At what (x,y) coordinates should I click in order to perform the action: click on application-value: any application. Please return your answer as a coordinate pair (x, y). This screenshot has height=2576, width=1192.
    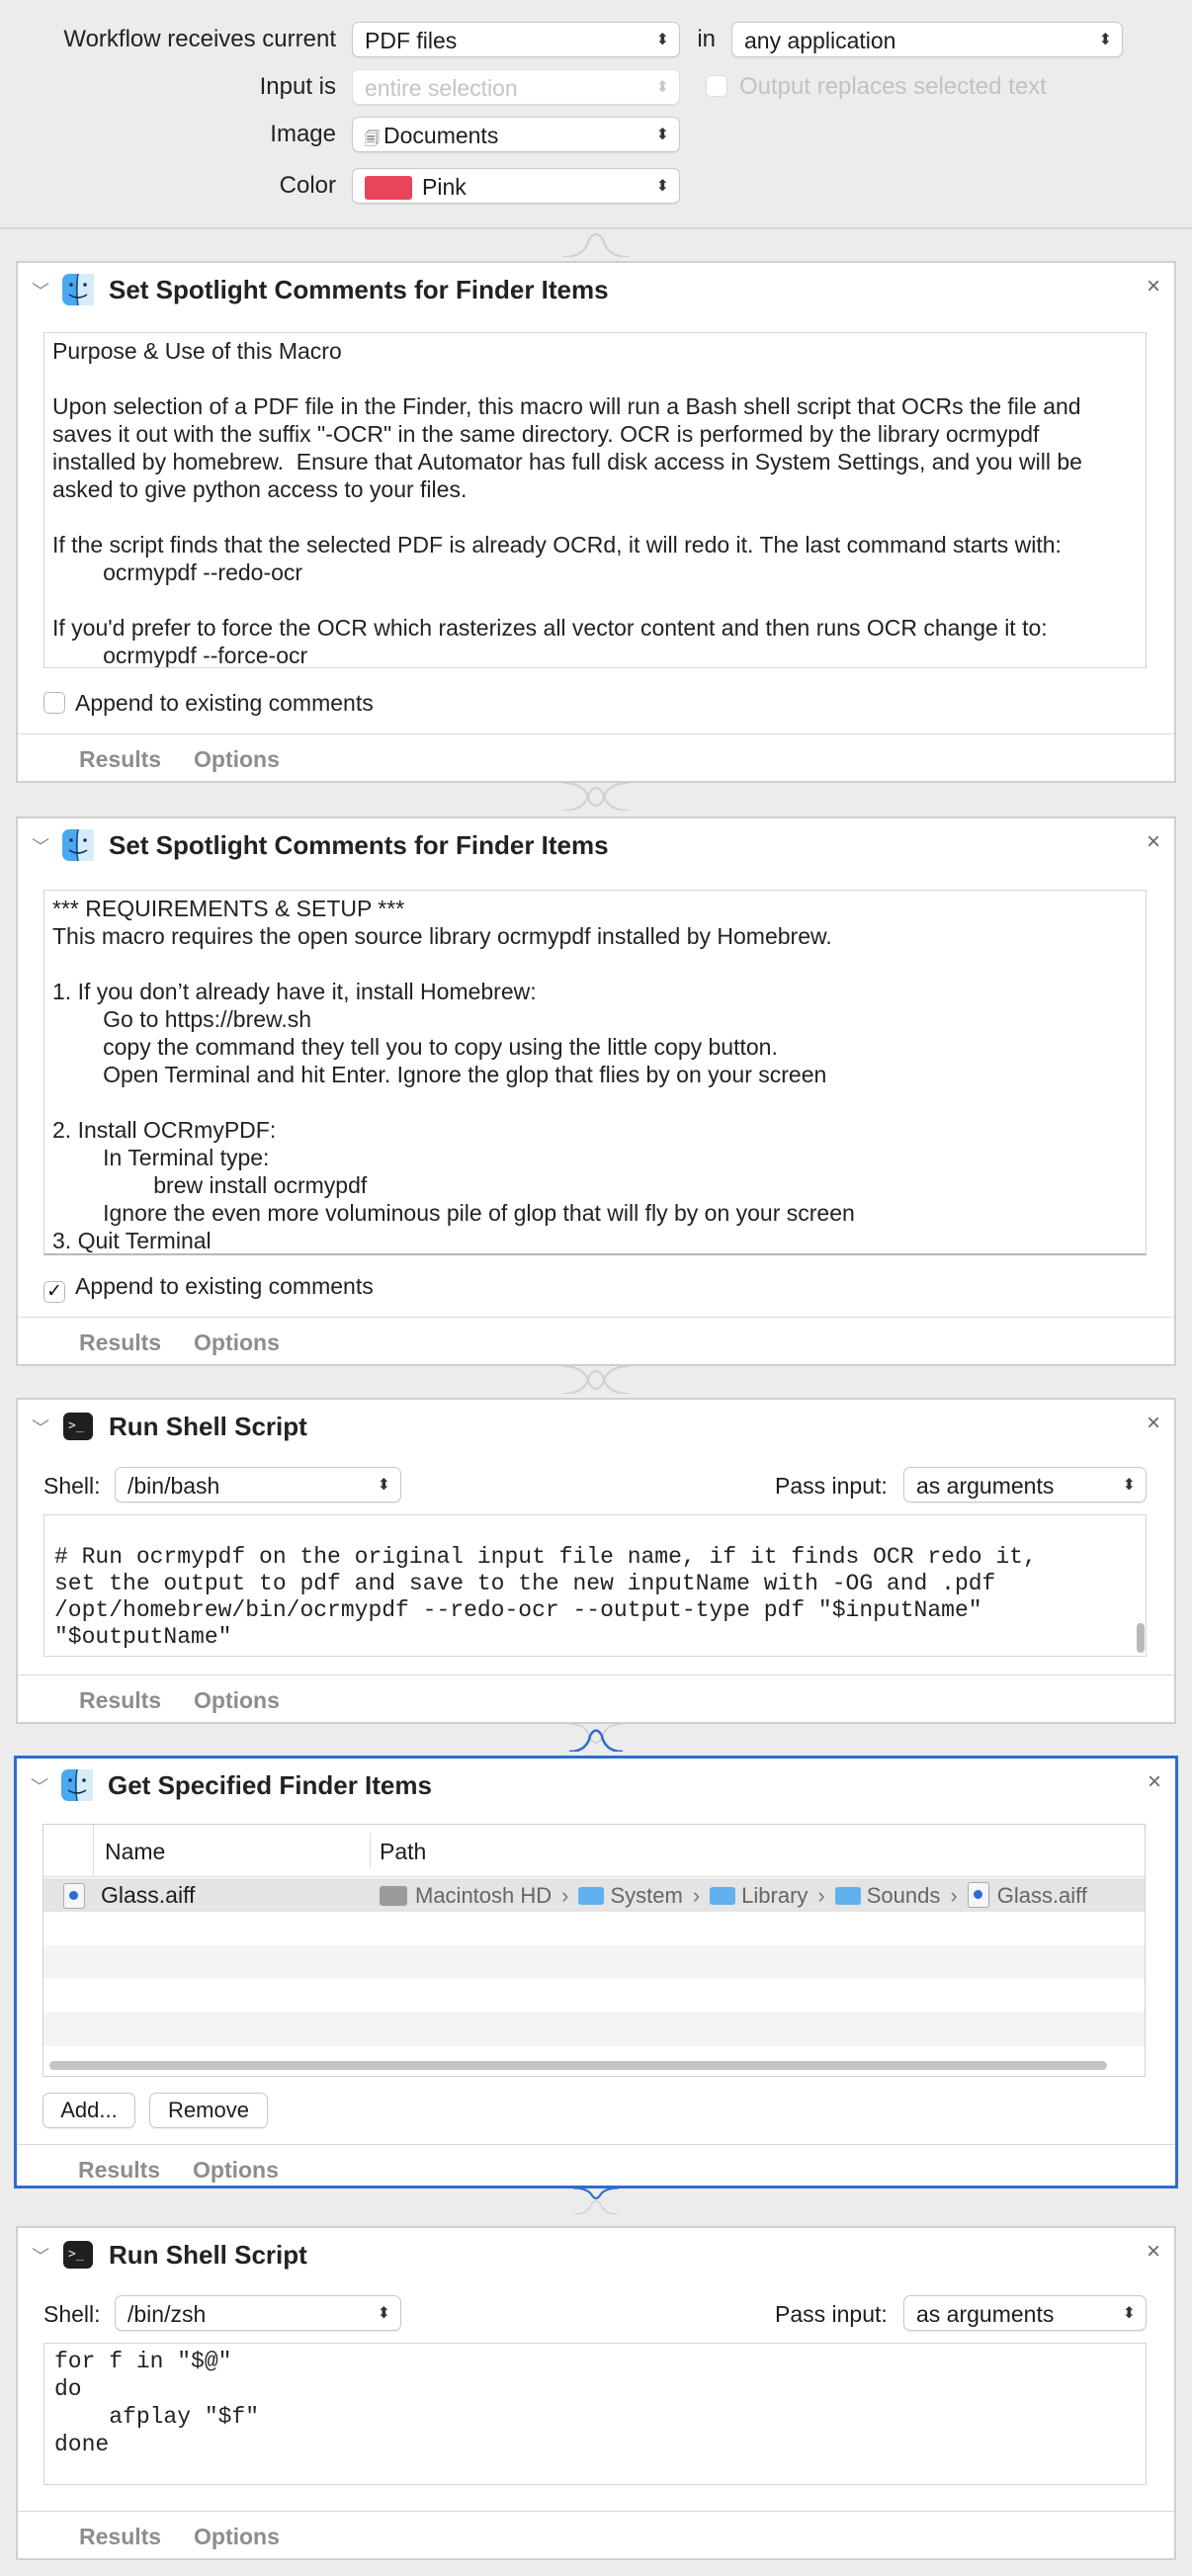
    Looking at the image, I should click on (820, 40).